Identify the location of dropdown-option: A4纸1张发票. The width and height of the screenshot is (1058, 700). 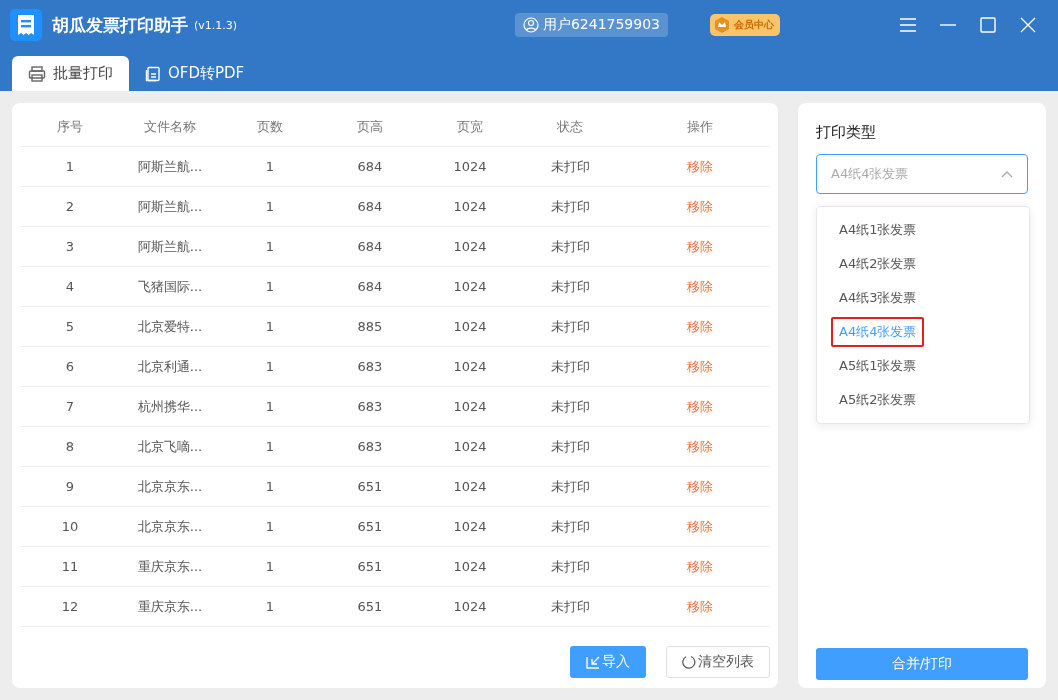
(878, 230).